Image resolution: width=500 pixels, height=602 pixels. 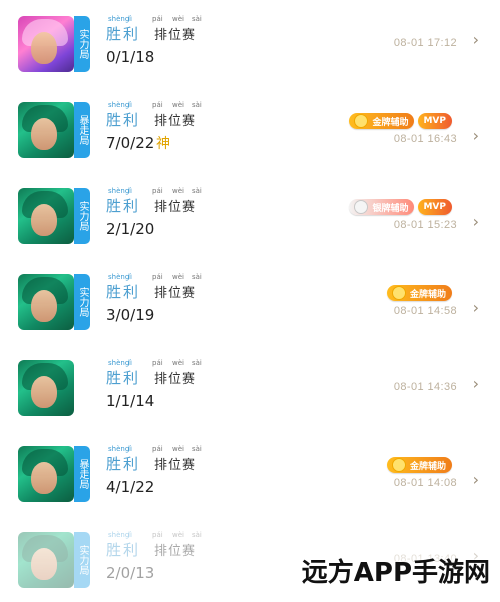 What do you see at coordinates (419, 293) in the screenshot?
I see `badge-list: 金牌辅助` at bounding box center [419, 293].